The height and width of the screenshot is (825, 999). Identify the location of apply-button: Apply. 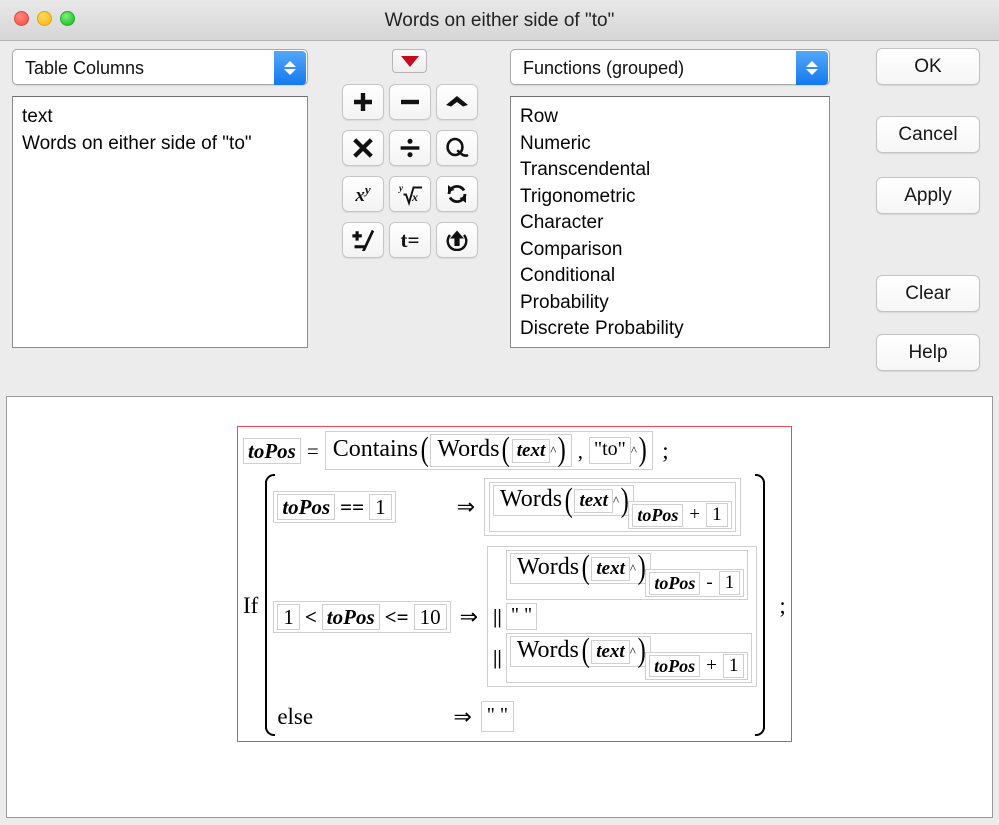
(928, 195).